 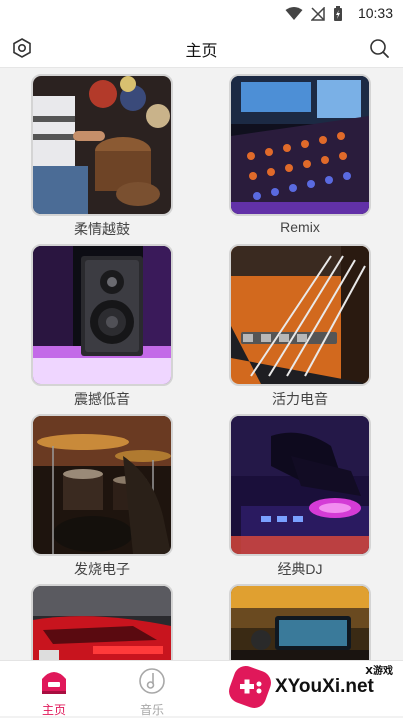 What do you see at coordinates (102, 569) in the screenshot?
I see `playlist-label: 发烧电子` at bounding box center [102, 569].